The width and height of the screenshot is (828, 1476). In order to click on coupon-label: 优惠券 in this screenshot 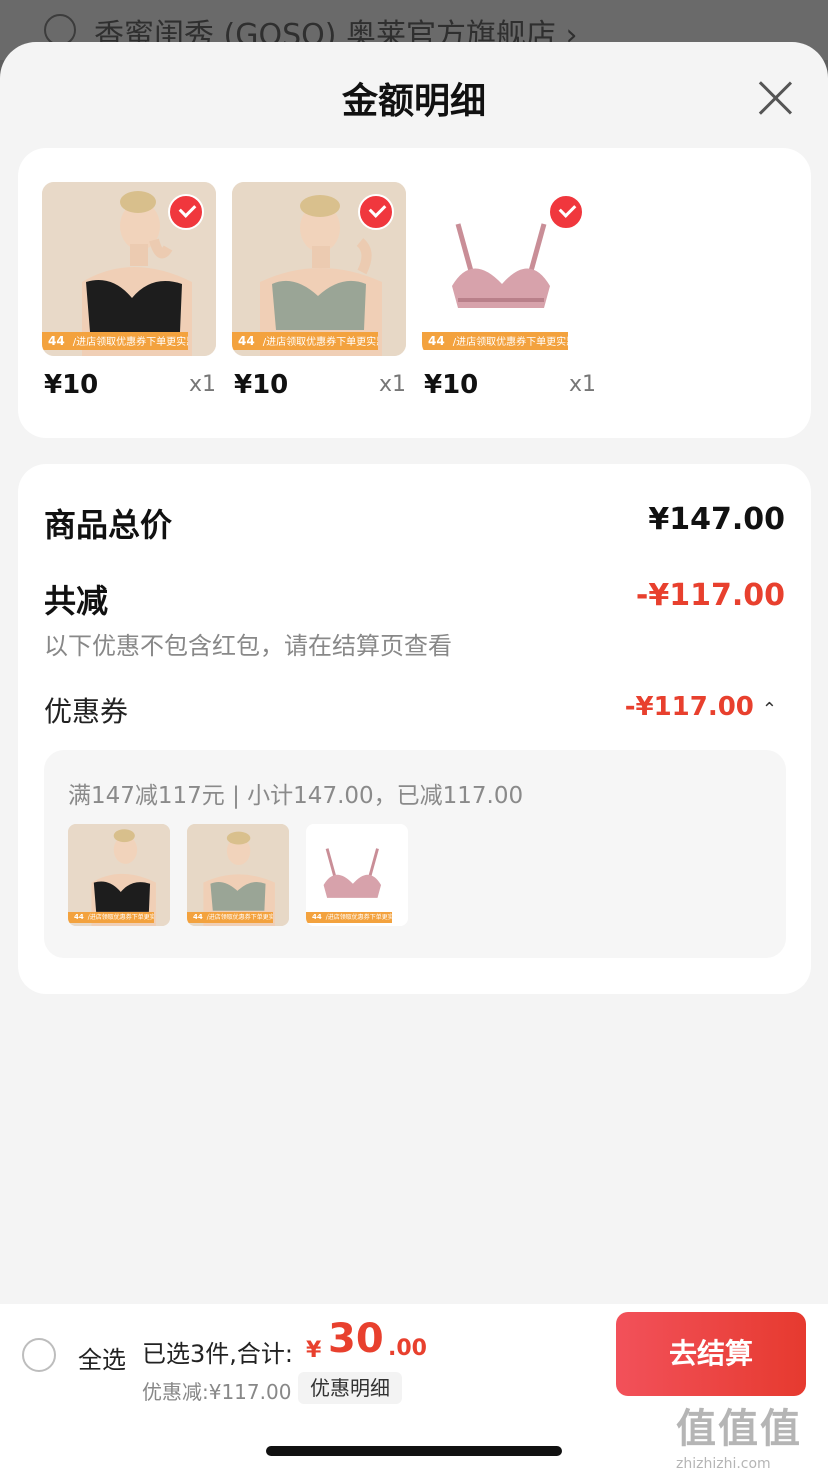, I will do `click(86, 711)`.